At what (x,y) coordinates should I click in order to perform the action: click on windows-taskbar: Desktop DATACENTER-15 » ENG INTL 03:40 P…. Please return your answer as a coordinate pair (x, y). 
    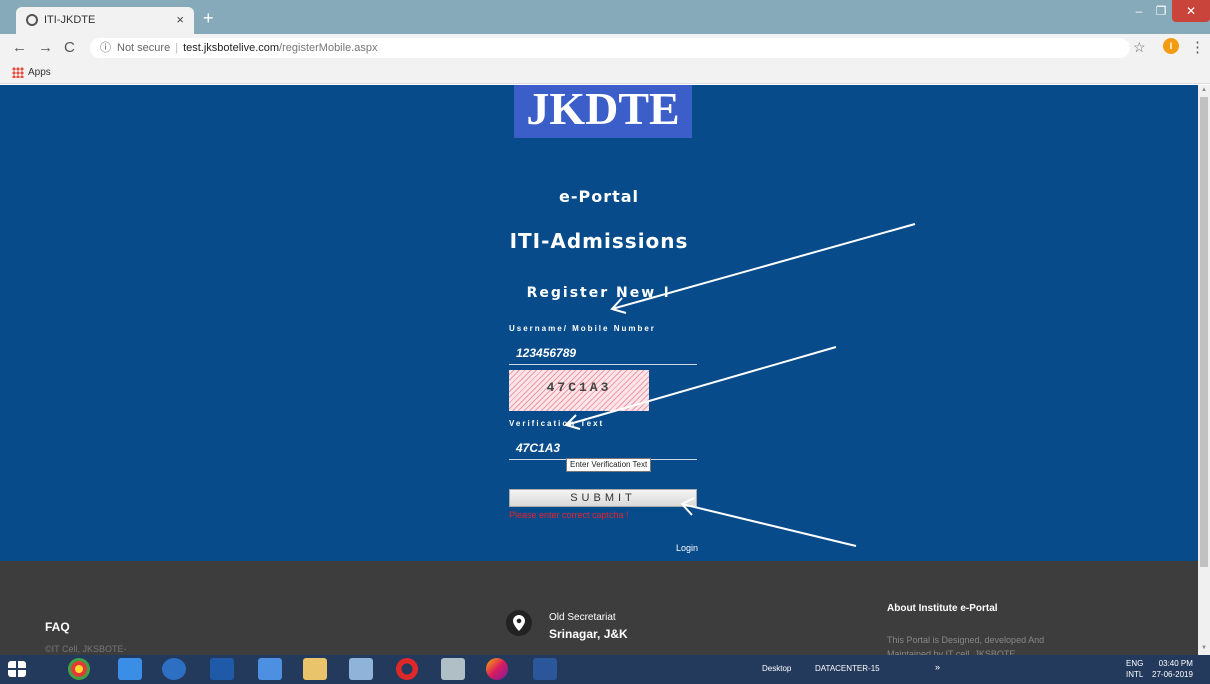
    Looking at the image, I should click on (605, 669).